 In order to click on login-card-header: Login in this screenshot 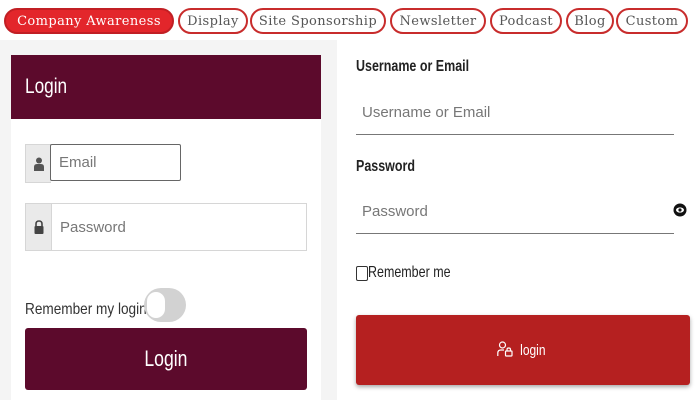, I will do `click(166, 87)`.